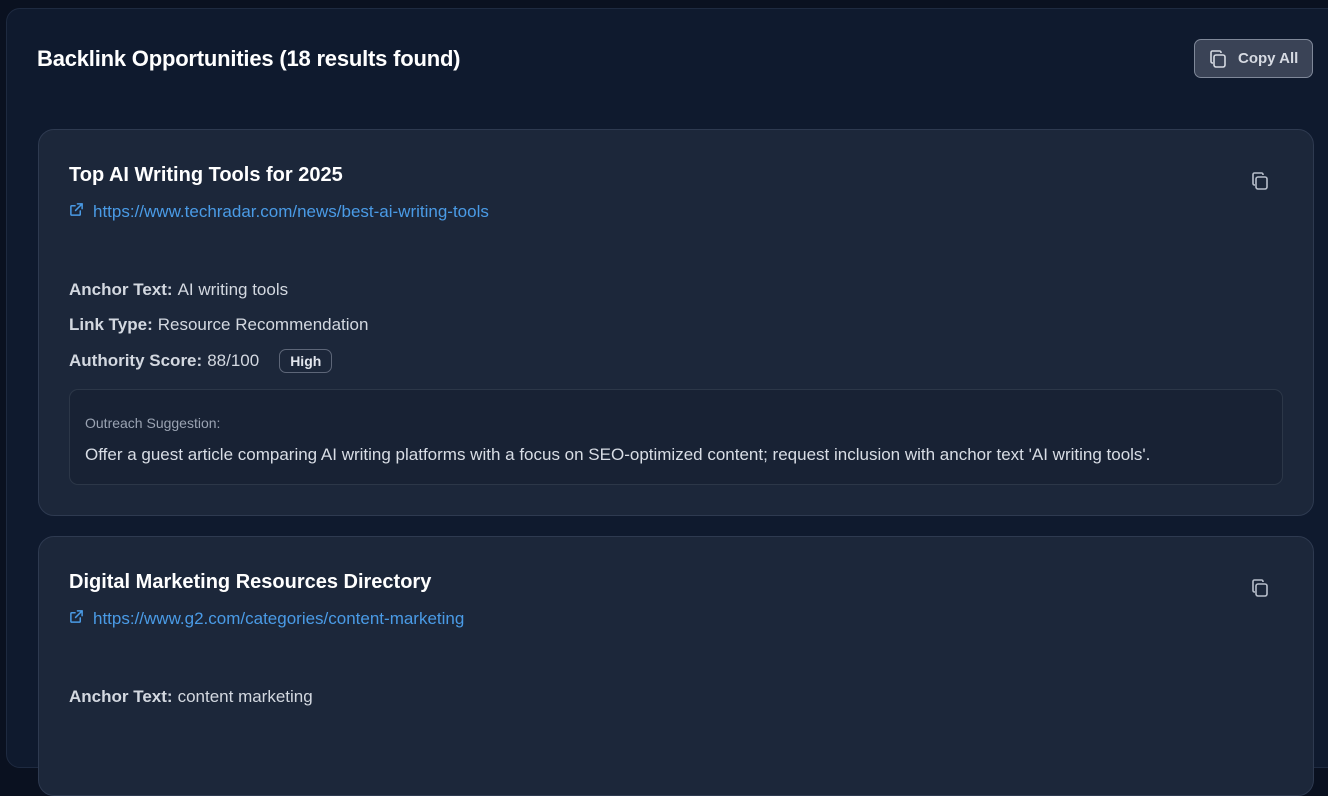 The width and height of the screenshot is (1328, 796). I want to click on link-type-value: Resource Recommendation, so click(263, 324).